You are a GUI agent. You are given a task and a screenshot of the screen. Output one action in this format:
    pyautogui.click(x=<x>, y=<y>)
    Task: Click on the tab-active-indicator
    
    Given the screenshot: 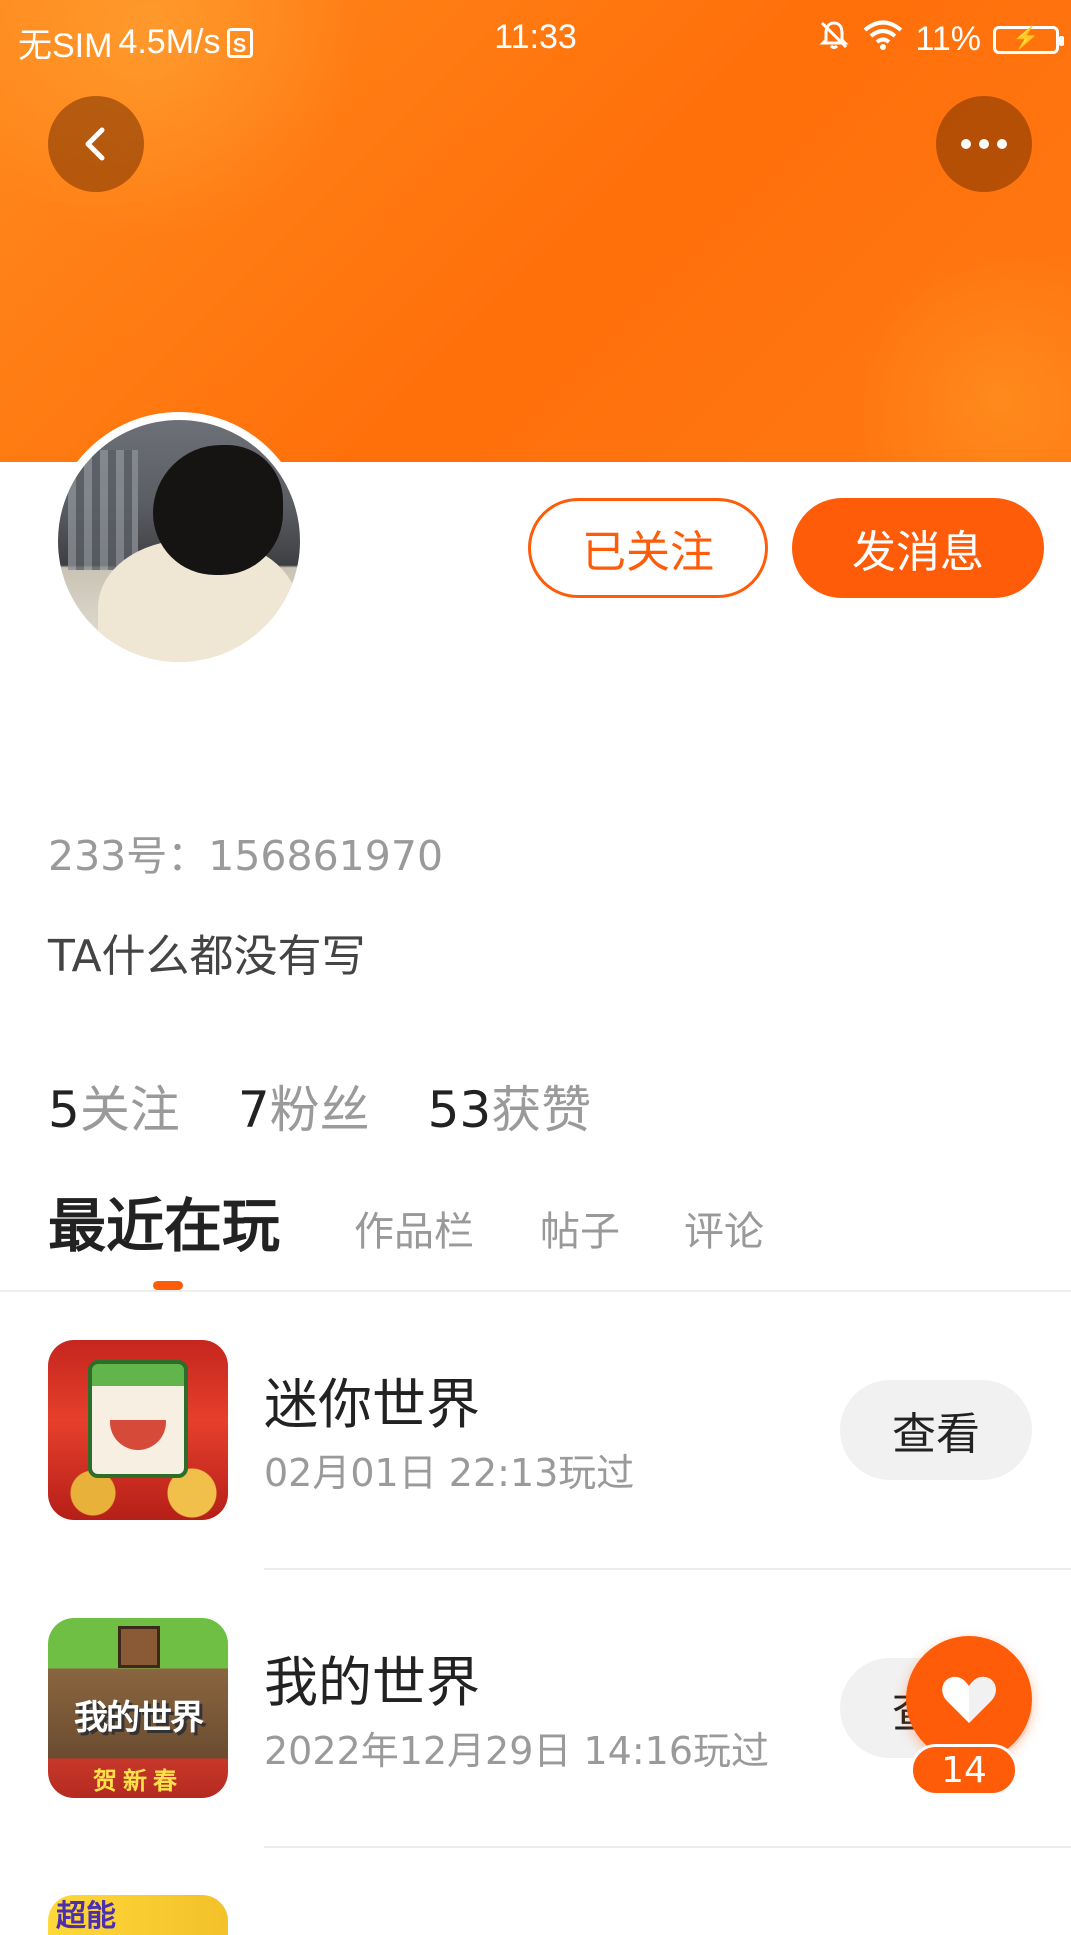 What is the action you would take?
    pyautogui.click(x=168, y=1285)
    